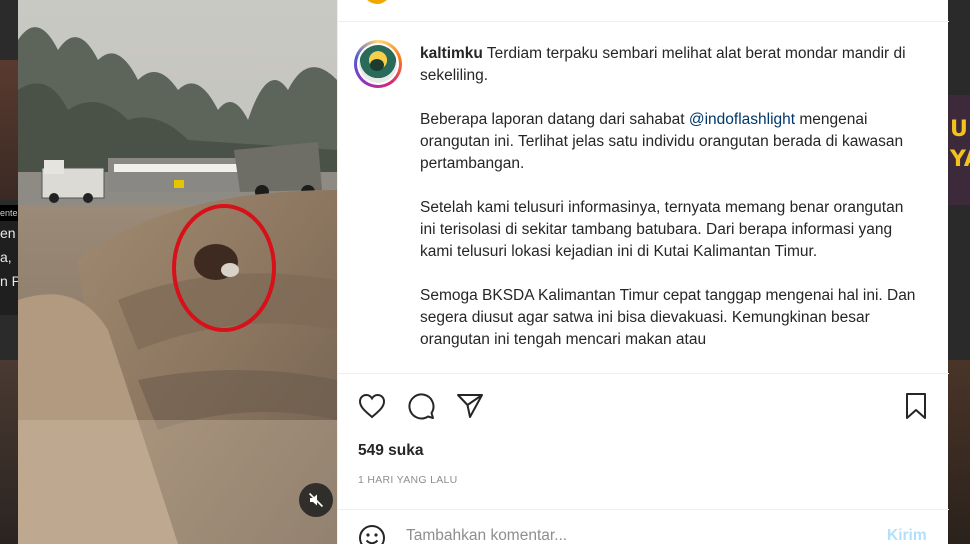  I want to click on header-avatar, so click(377, 2).